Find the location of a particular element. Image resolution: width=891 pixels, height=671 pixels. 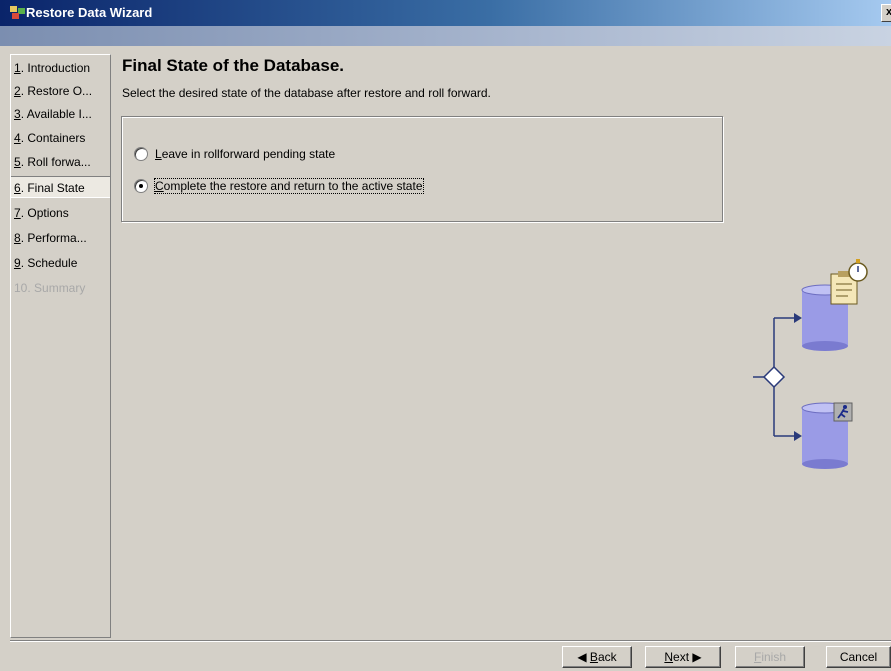

stopwatch-icon is located at coordinates (858, 270).